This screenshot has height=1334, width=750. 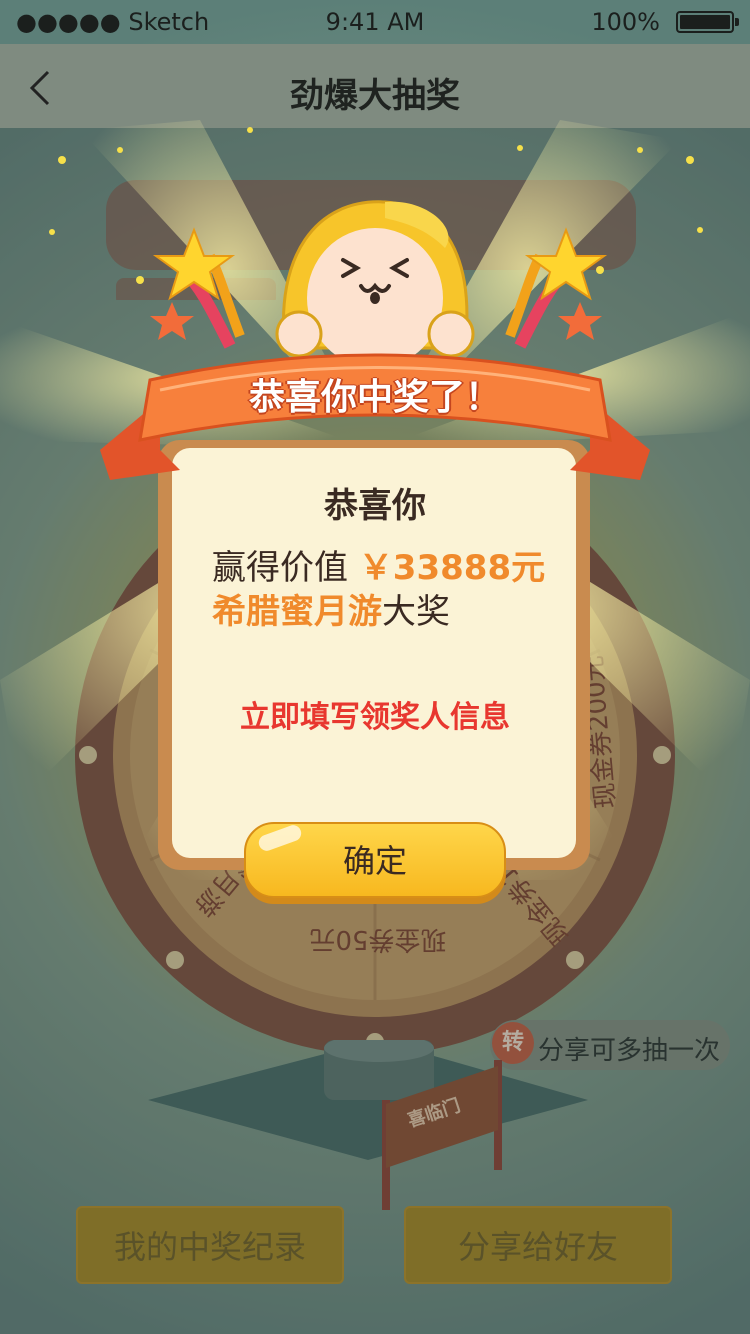 I want to click on battery-tip, so click(x=737, y=22).